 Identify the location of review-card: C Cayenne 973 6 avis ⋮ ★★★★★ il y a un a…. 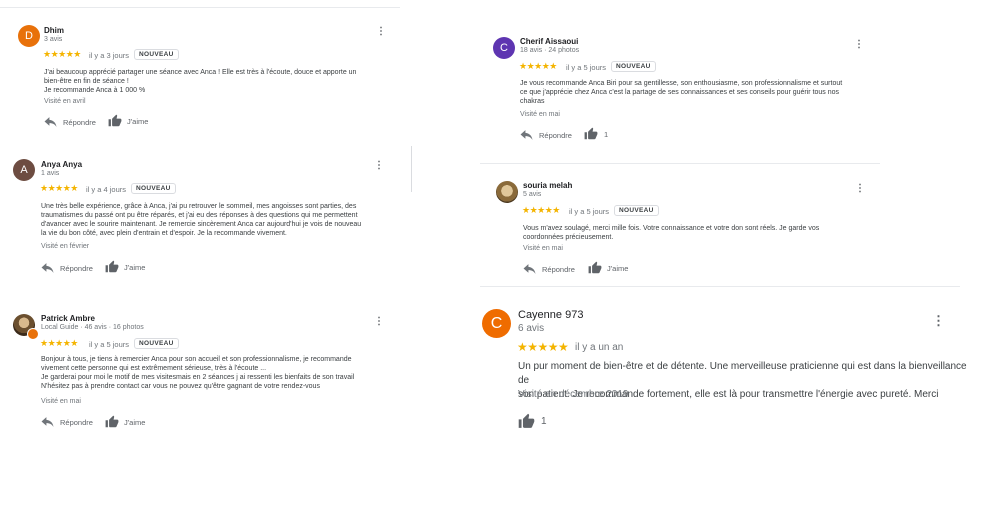
(724, 371).